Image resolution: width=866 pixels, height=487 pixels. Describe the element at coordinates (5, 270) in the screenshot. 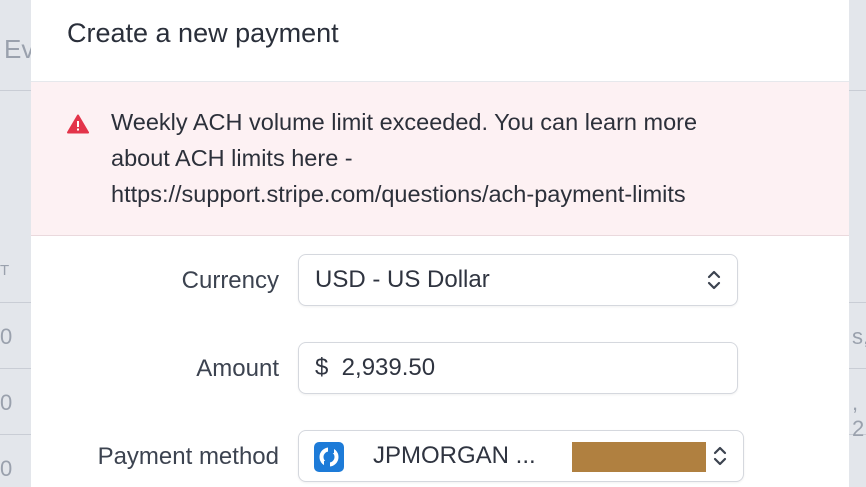

I see `background-text: T` at that location.